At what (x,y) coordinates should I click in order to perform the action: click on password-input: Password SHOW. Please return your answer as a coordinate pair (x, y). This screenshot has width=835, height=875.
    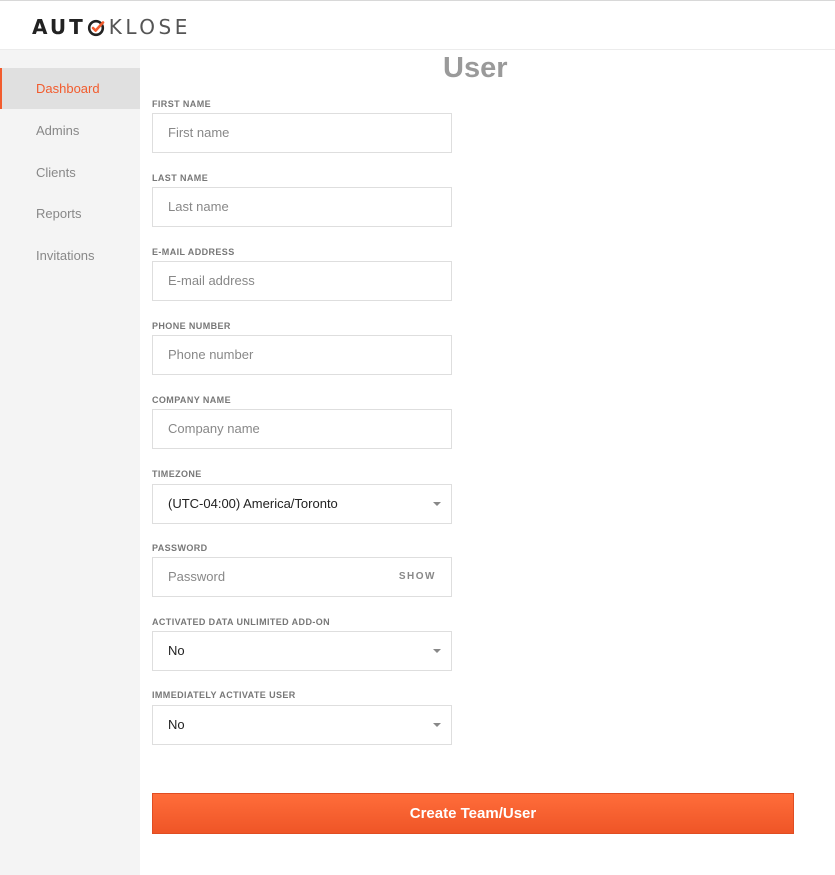
    Looking at the image, I should click on (302, 577).